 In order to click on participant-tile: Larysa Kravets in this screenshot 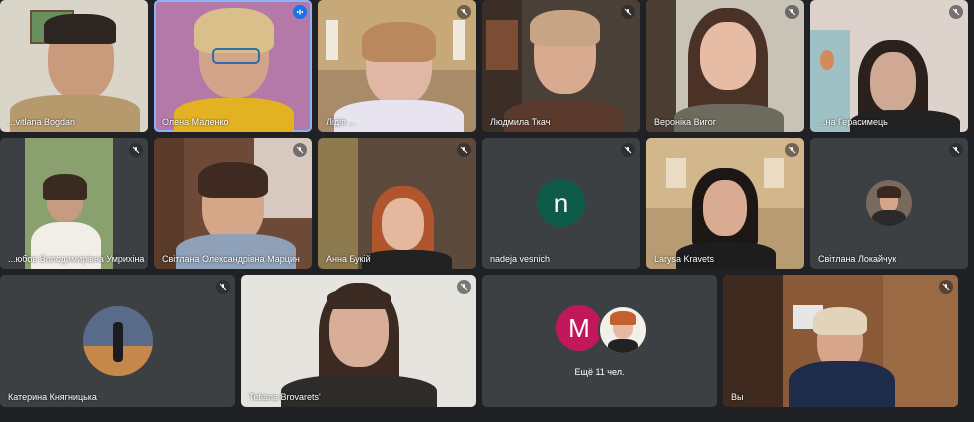, I will do `click(725, 203)`.